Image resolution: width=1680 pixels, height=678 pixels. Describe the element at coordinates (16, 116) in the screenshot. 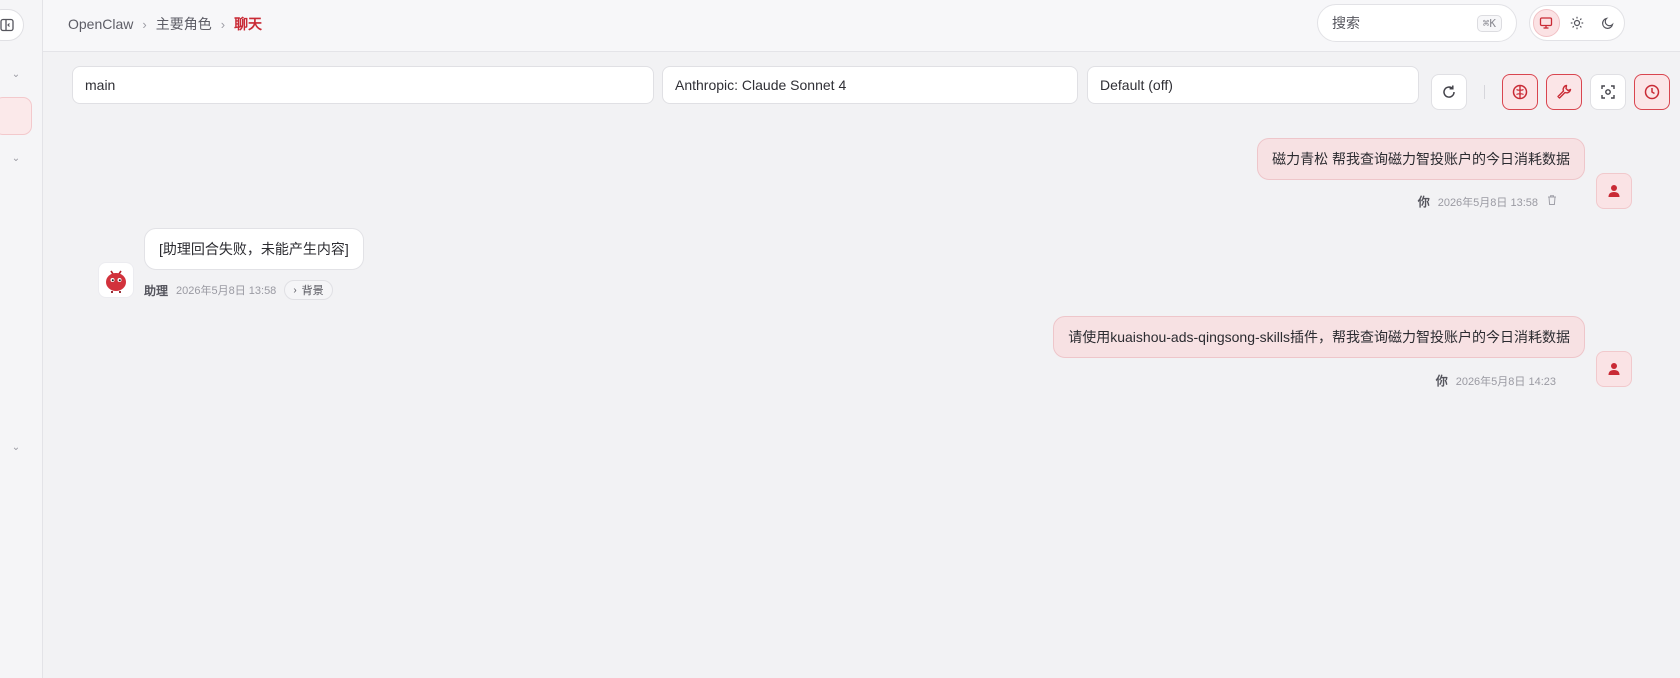

I see `sidebar-item-active` at that location.